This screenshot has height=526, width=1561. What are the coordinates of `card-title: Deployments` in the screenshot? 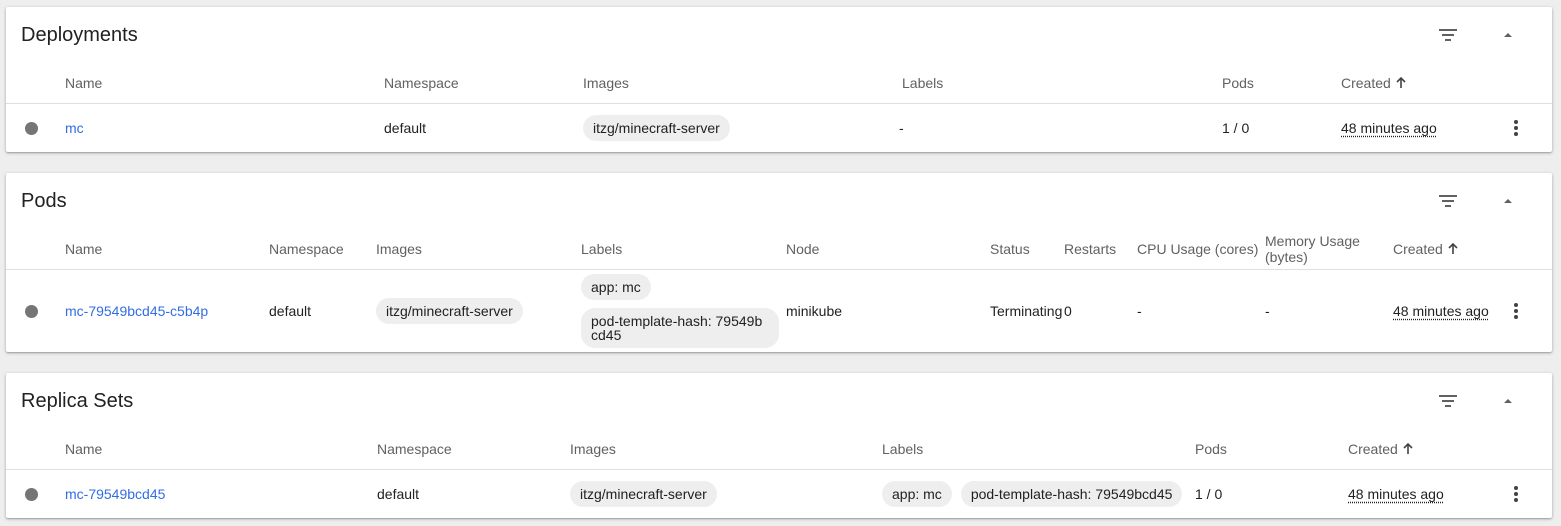 It's located at (79, 35).